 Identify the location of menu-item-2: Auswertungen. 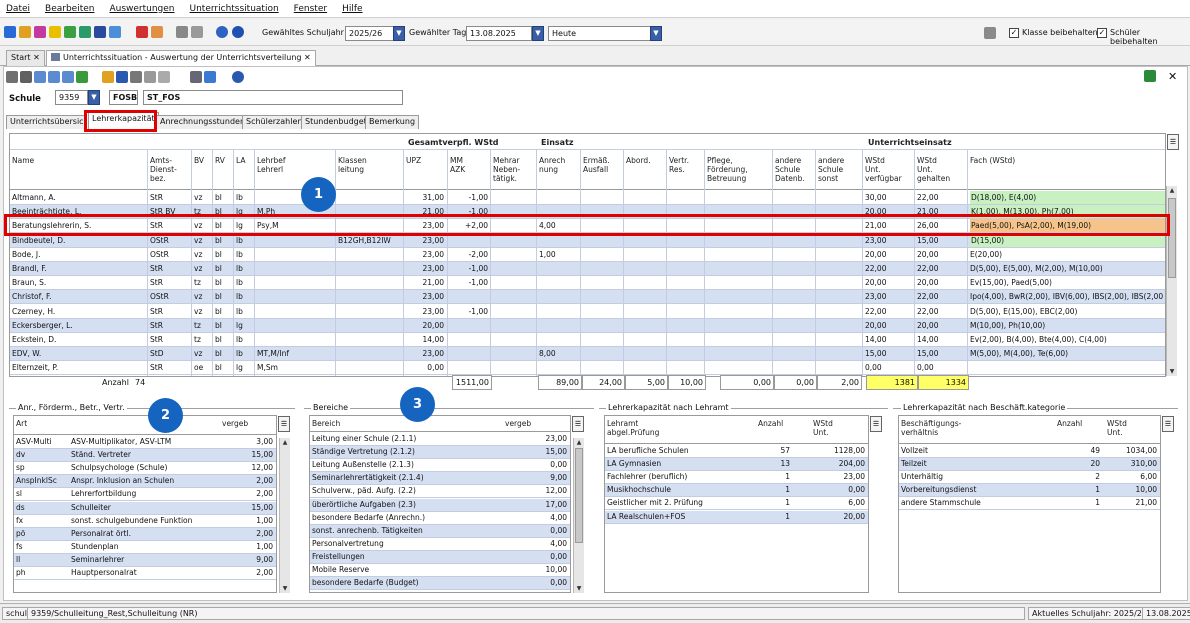
(141, 9).